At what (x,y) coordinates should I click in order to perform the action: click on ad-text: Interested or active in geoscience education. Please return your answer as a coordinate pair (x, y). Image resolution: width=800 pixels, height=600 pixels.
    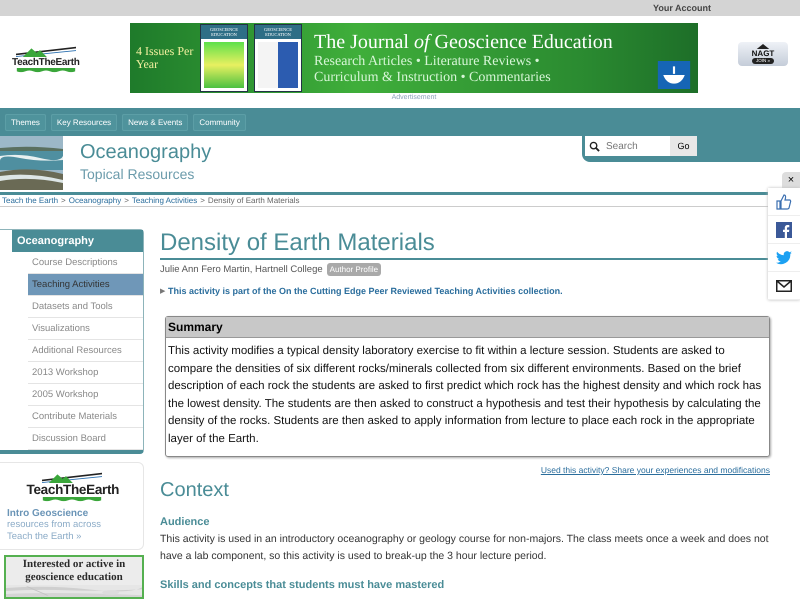
    Looking at the image, I should click on (74, 571).